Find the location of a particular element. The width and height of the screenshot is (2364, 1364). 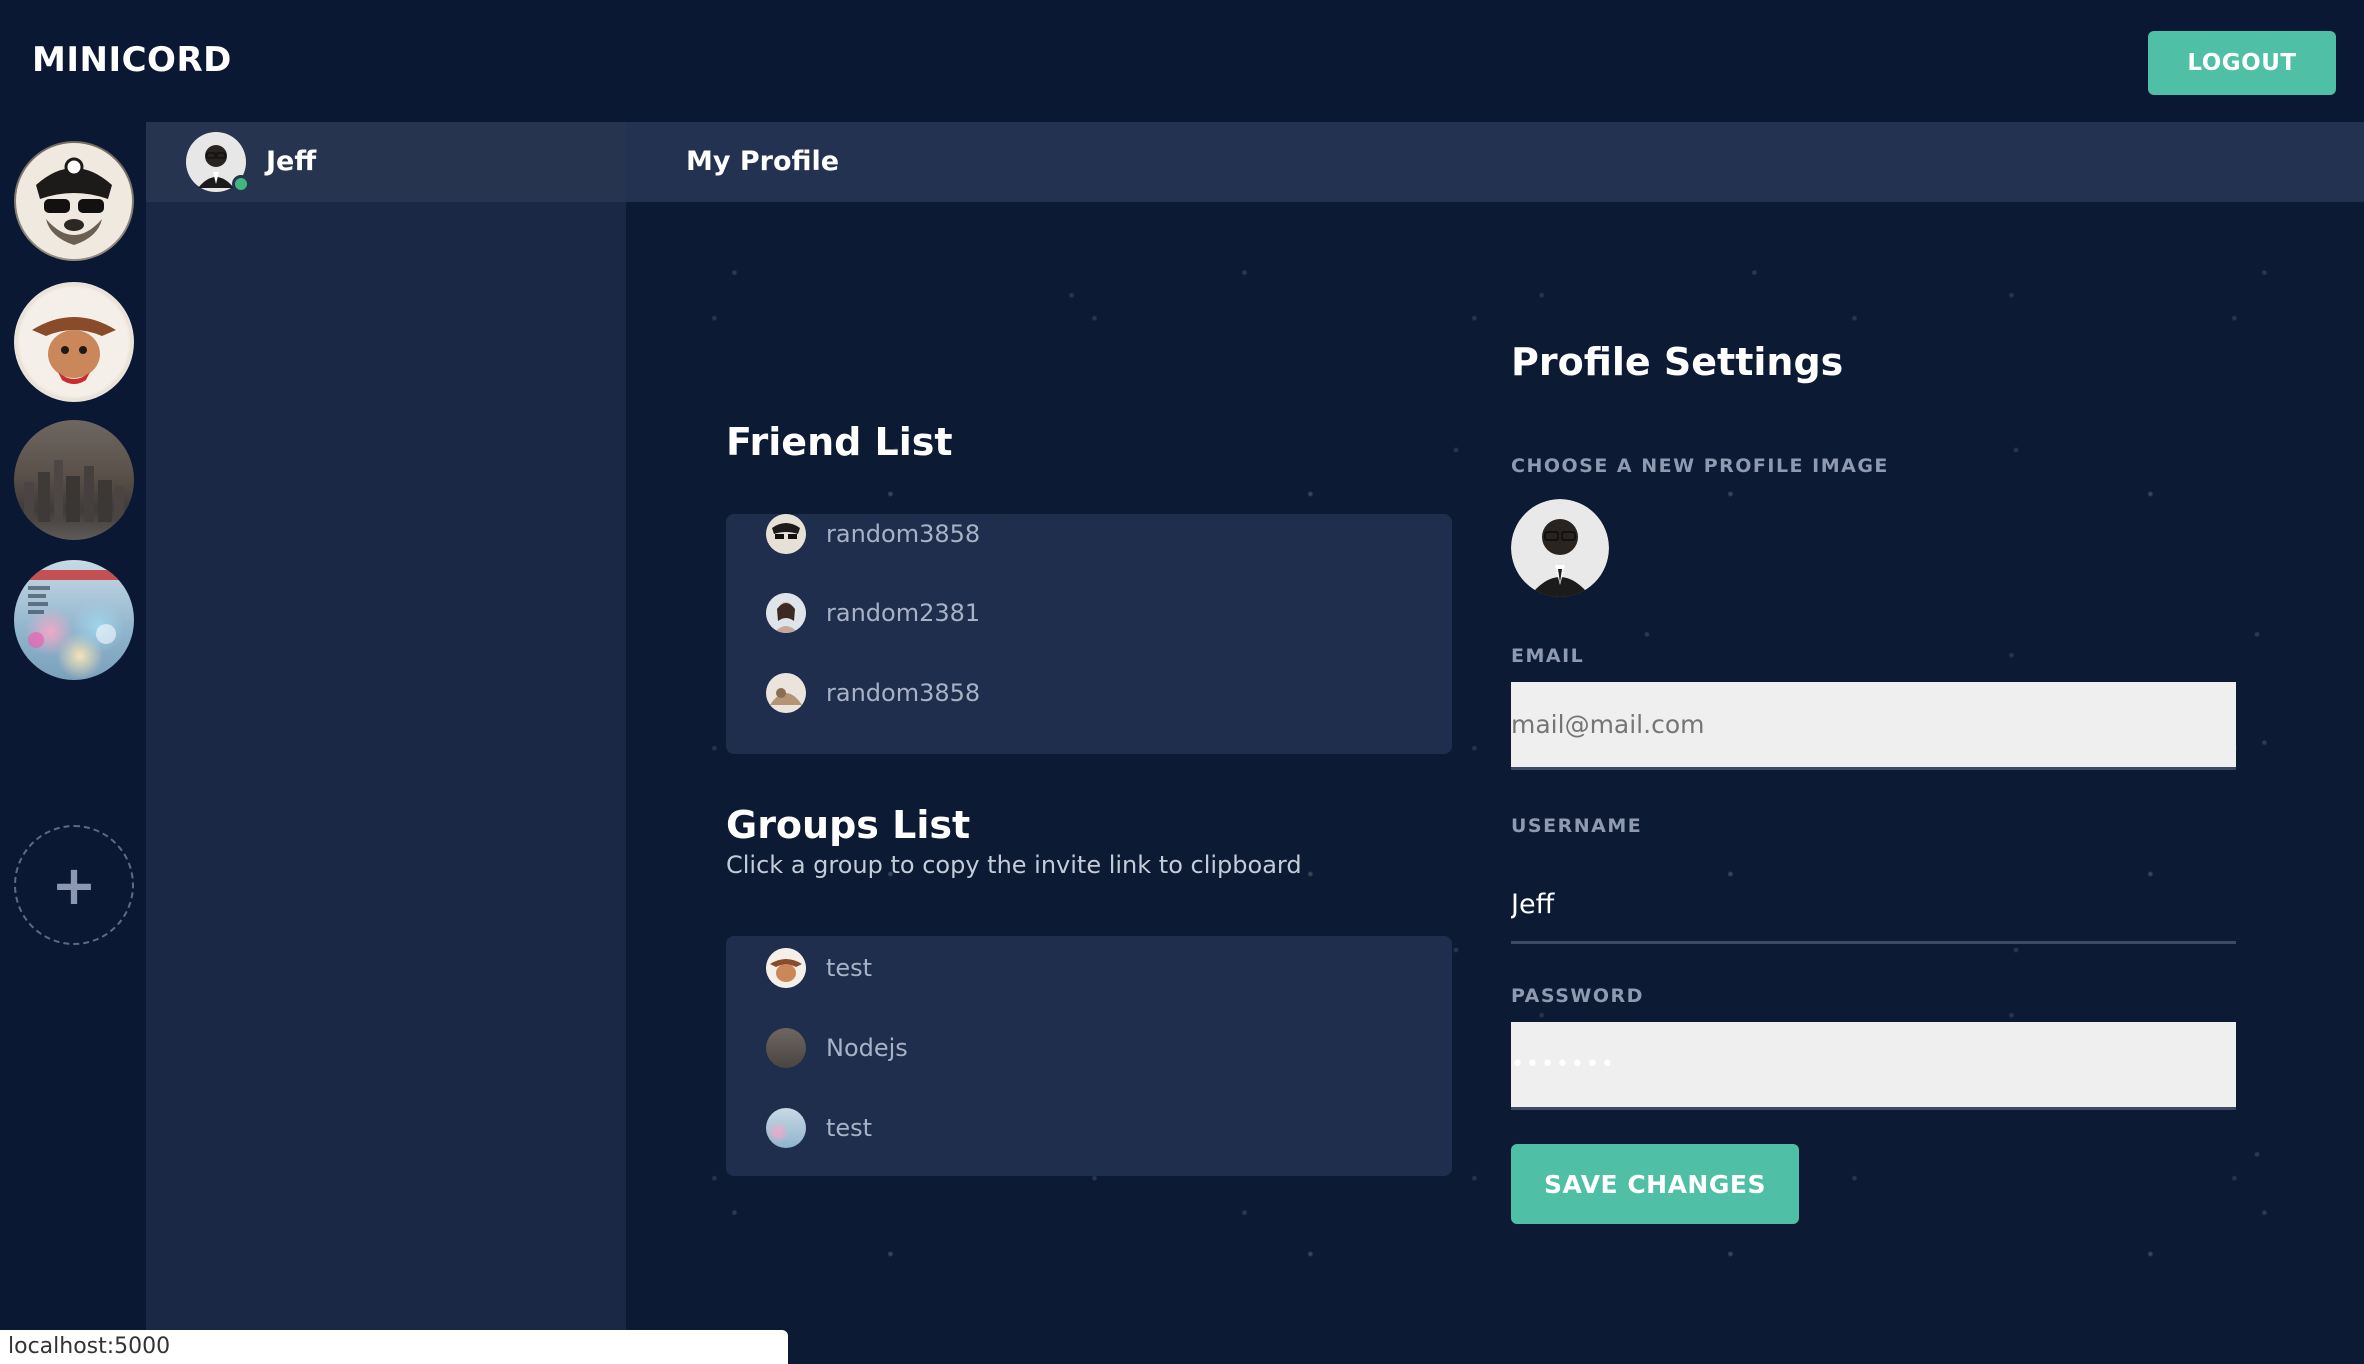

current-user-panel: Jeff is located at coordinates (386, 162).